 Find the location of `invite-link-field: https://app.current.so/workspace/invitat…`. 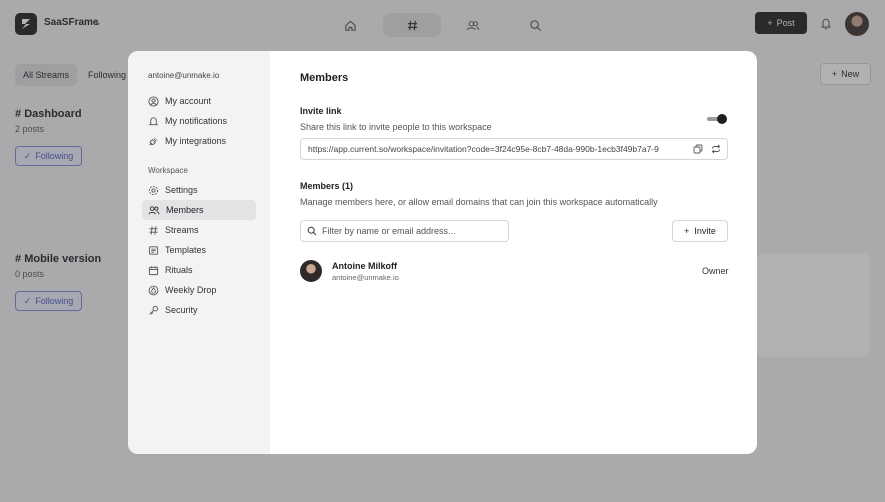

invite-link-field: https://app.current.so/workspace/invitat… is located at coordinates (514, 149).